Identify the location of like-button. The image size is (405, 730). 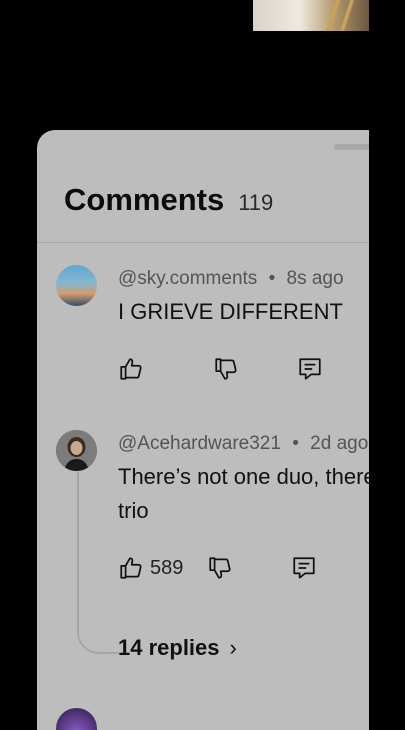
(131, 369).